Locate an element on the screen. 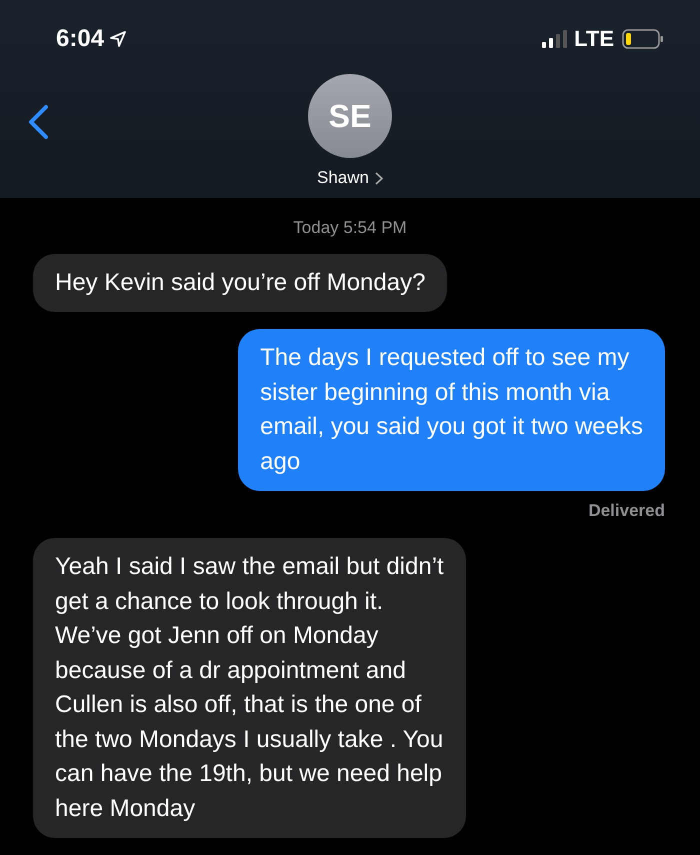 The width and height of the screenshot is (700, 855). contact-name: Shawn is located at coordinates (350, 178).